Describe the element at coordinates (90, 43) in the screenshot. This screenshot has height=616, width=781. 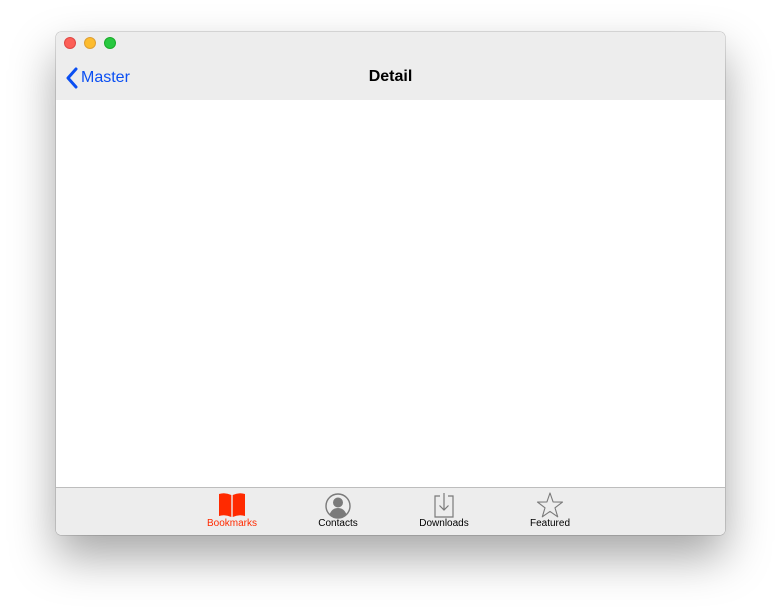
I see `minimize-window-button` at that location.